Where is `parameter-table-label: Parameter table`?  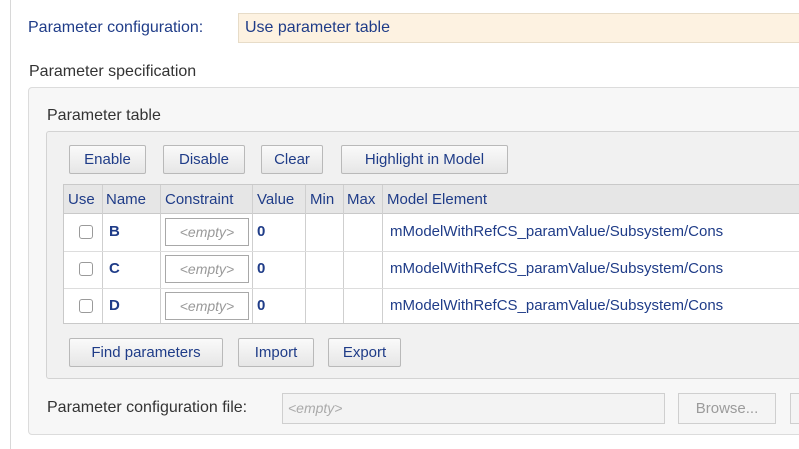
parameter-table-label: Parameter table is located at coordinates (104, 115).